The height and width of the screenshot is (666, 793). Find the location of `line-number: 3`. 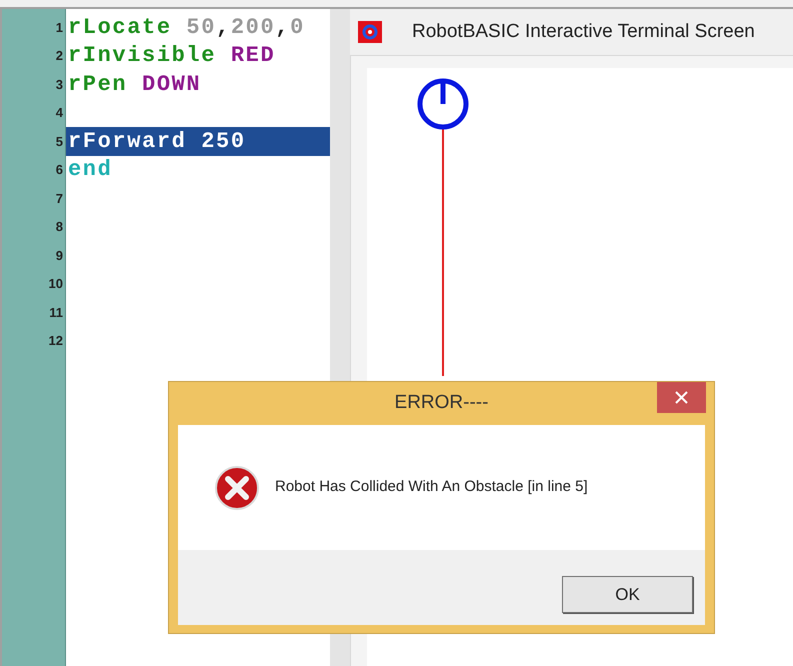

line-number: 3 is located at coordinates (59, 85).